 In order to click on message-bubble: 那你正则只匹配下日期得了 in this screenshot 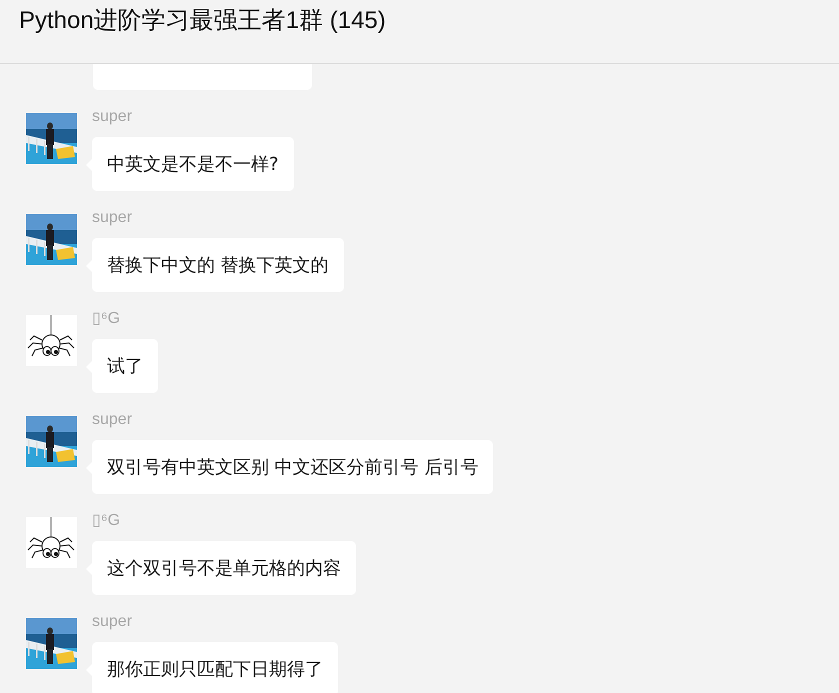, I will do `click(215, 667)`.